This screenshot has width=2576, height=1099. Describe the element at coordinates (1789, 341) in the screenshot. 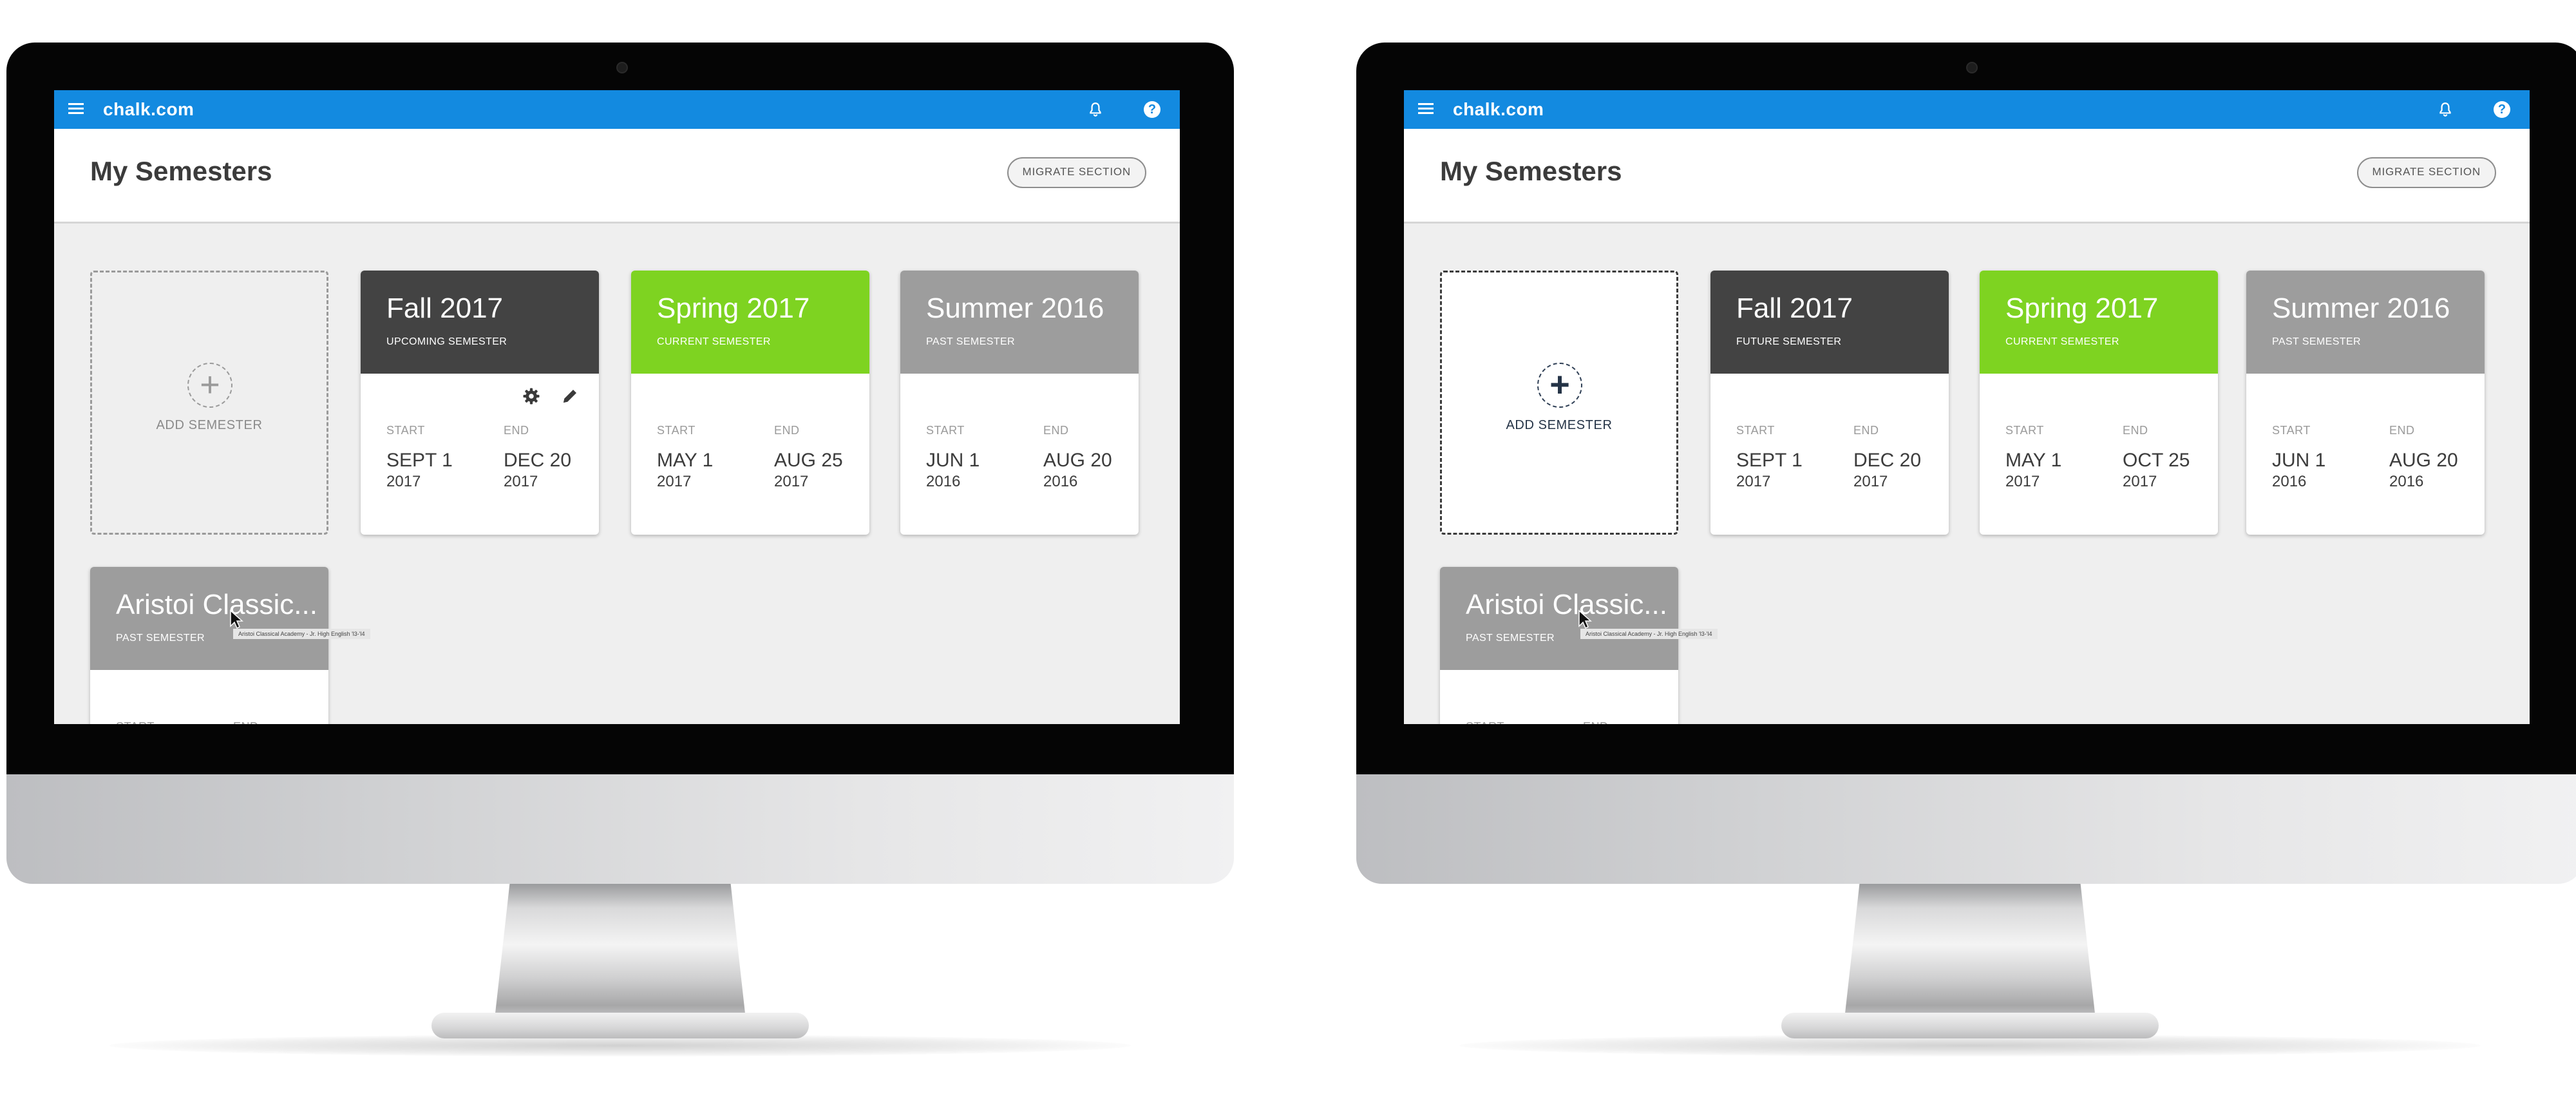

I see `semester-status: FUTURE SEMESTER` at that location.